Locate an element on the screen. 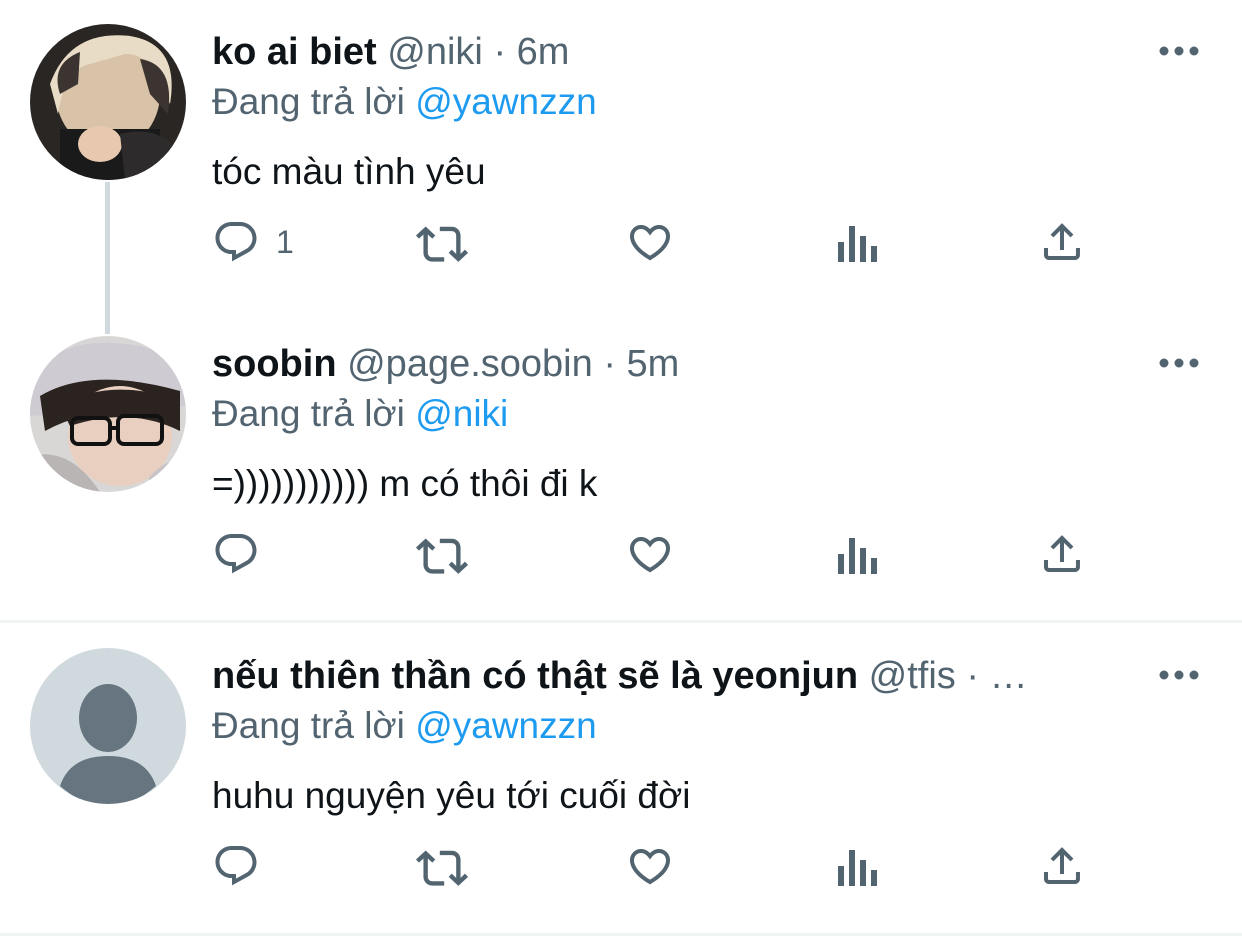 This screenshot has width=1242, height=947. reply-button: 1 is located at coordinates (253, 242).